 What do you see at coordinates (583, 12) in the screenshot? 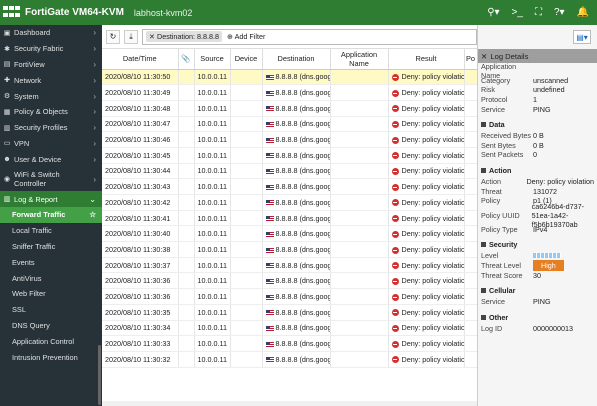
I see `bell-icon: 🔔` at bounding box center [583, 12].